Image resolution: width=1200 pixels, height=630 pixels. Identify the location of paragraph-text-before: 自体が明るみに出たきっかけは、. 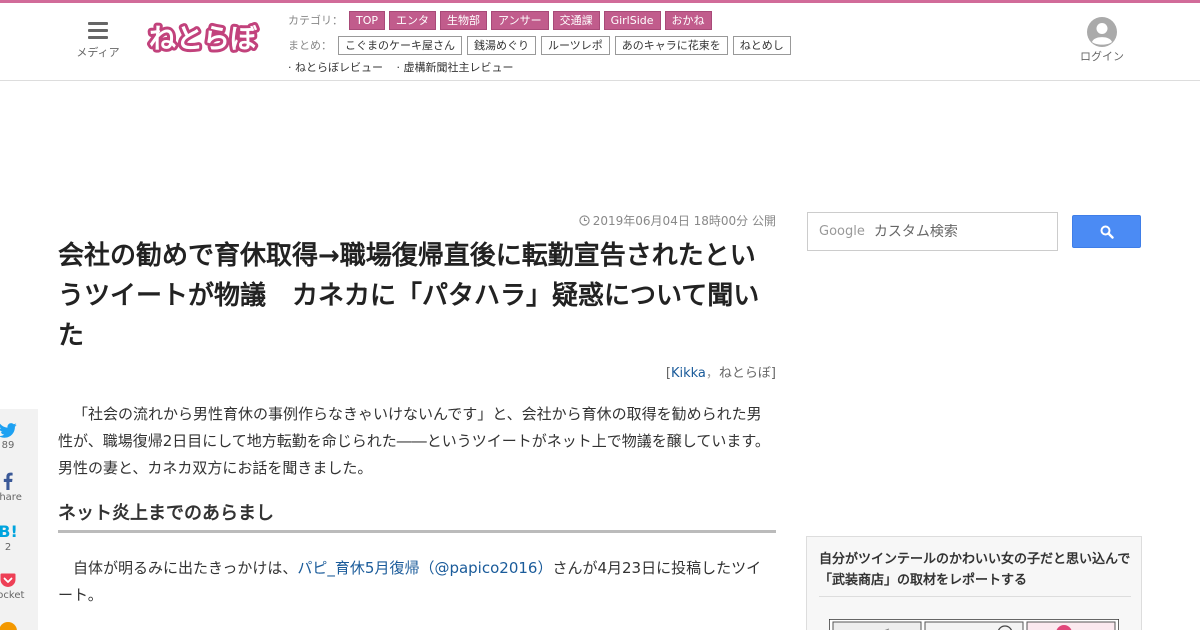
(185, 568).